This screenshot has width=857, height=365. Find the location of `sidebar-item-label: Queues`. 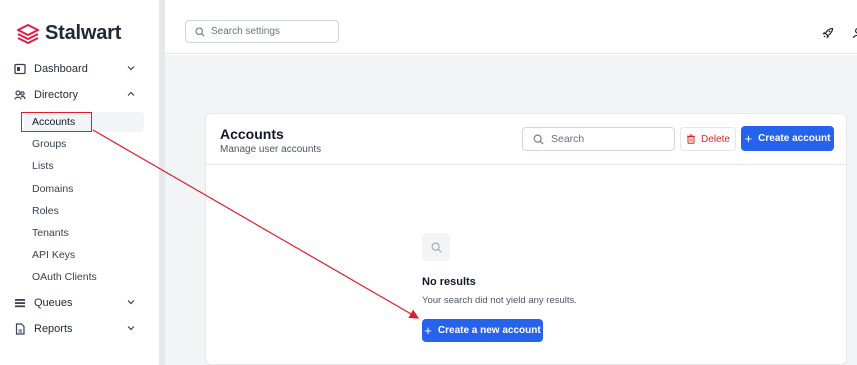

sidebar-item-label: Queues is located at coordinates (53, 303).